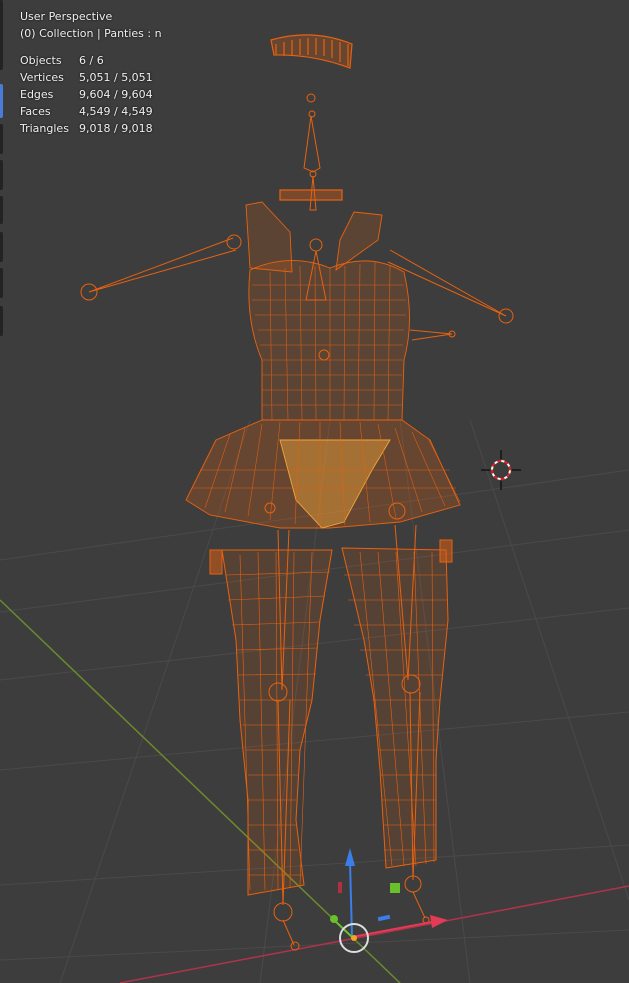 This screenshot has width=629, height=983. I want to click on view-name: User Perspective, so click(66, 16).